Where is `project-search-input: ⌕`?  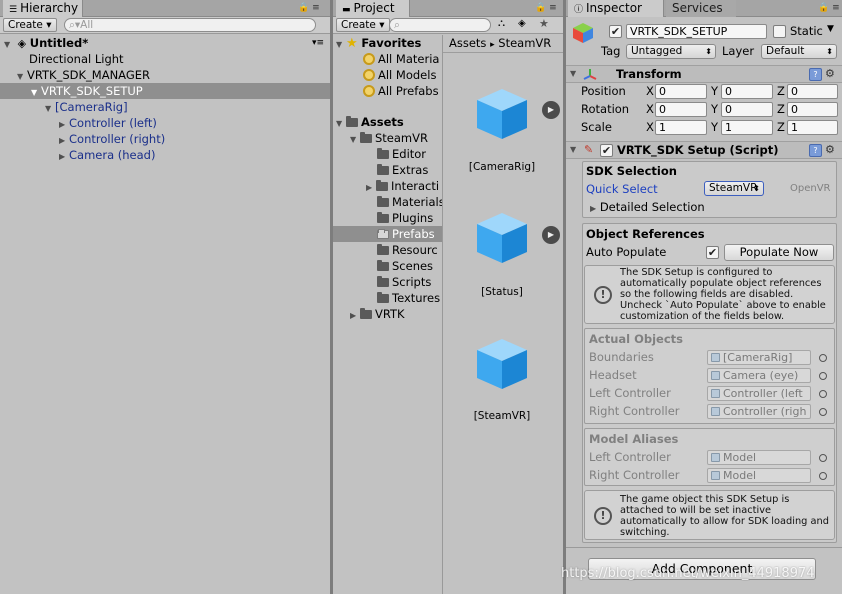
project-search-input: ⌕ is located at coordinates (440, 25).